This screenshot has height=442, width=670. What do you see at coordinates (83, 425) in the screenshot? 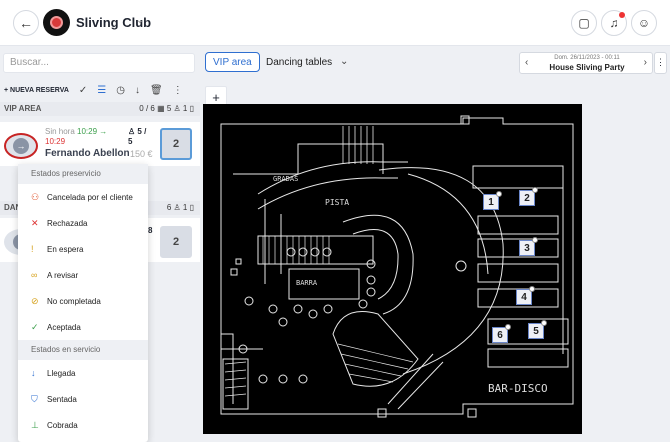
I see `status-paid: ⊥ Cobrada` at bounding box center [83, 425].